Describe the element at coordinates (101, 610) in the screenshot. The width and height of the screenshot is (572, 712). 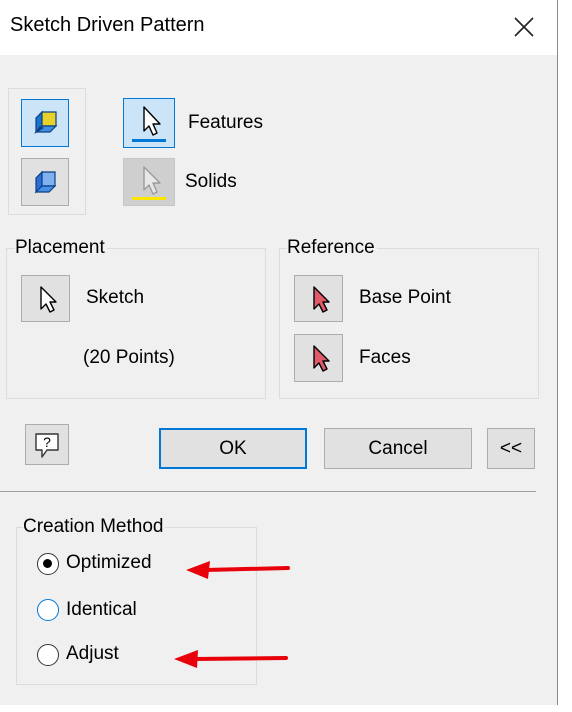
I see `identical-label: Identical` at that location.